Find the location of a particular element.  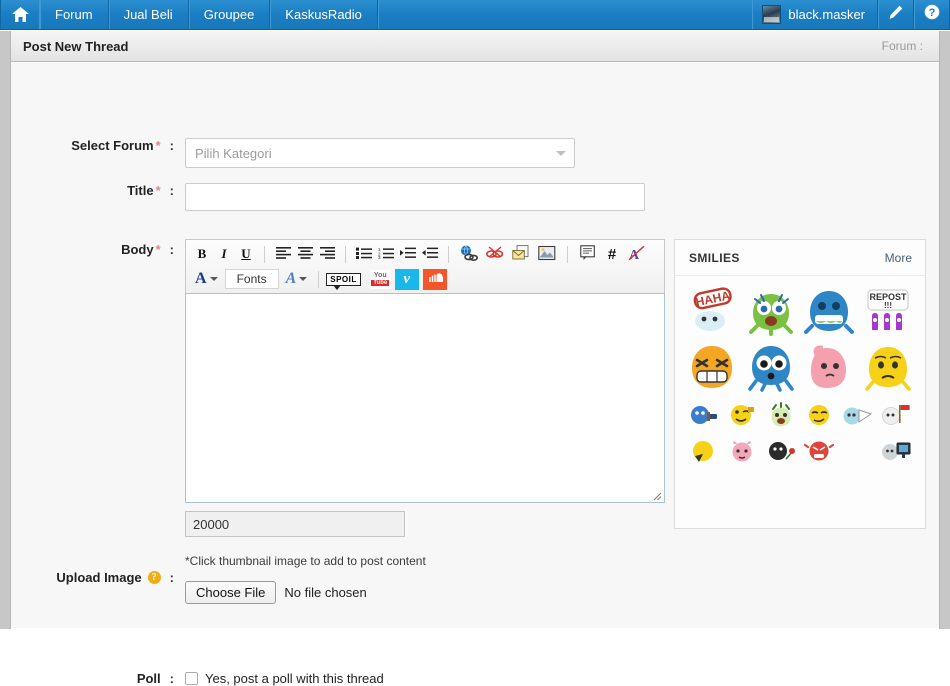

numbered-list-button: 1 2 3 is located at coordinates (386, 254).